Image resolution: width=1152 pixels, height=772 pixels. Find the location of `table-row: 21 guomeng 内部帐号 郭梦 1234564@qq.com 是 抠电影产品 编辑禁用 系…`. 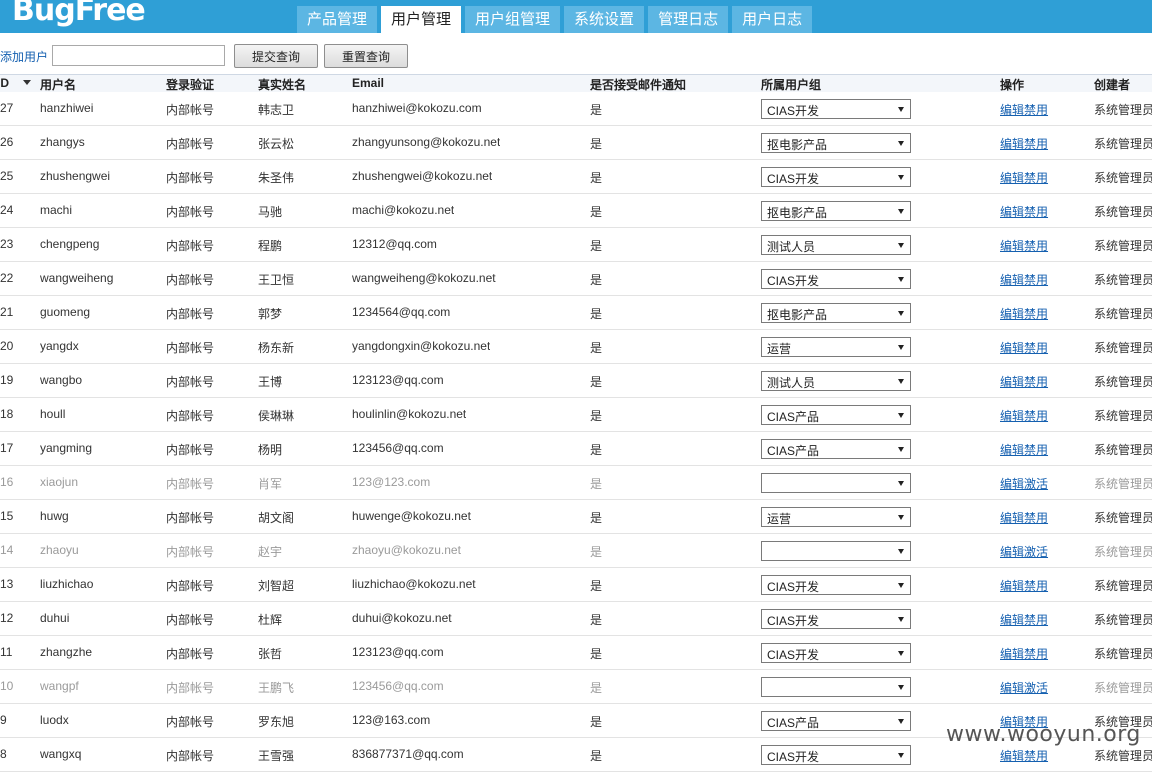

table-row: 21 guomeng 内部帐号 郭梦 1234564@qq.com 是 抠电影产品 编辑禁用 系… is located at coordinates (576, 313).